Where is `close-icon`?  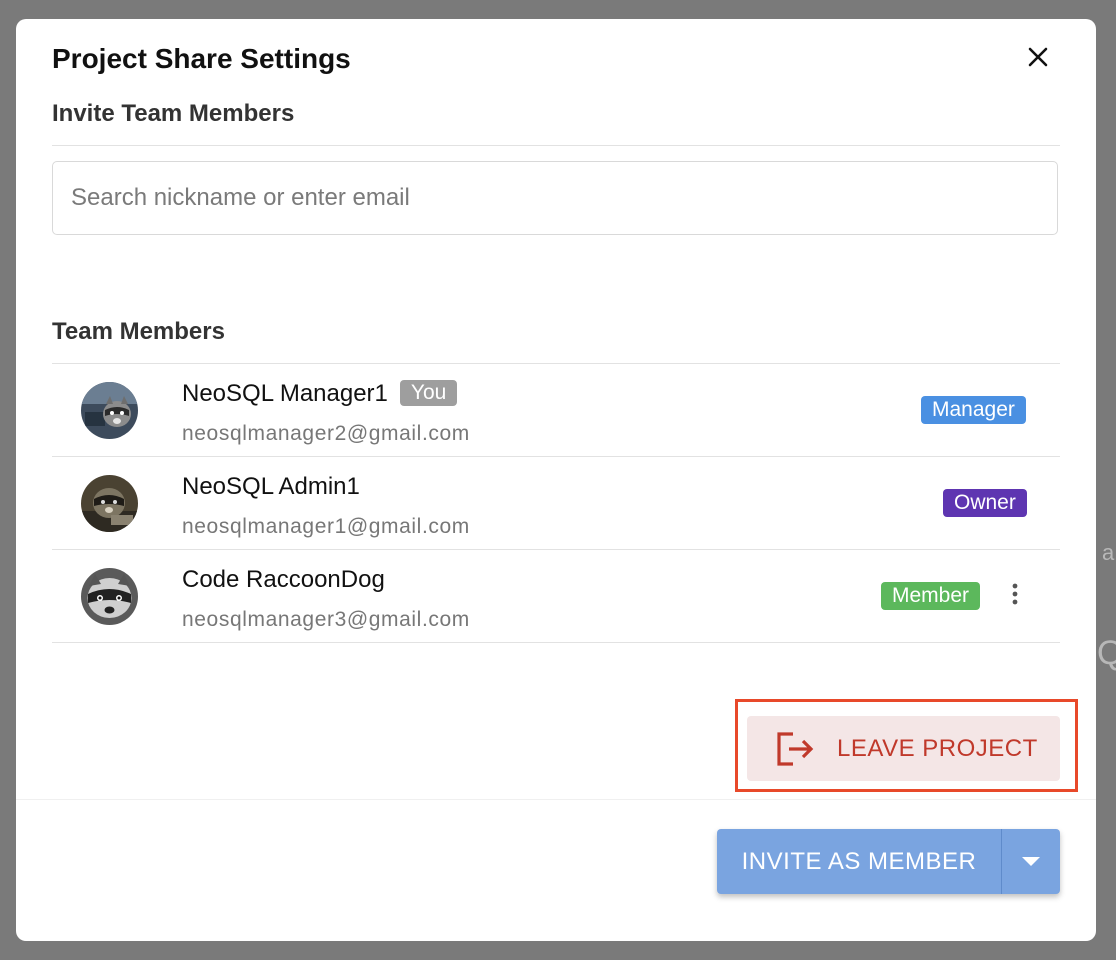
close-icon is located at coordinates (1038, 57).